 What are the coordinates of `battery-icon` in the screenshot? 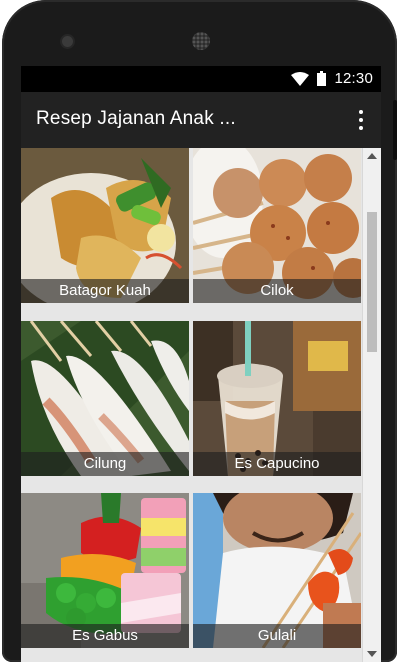 It's located at (322, 78).